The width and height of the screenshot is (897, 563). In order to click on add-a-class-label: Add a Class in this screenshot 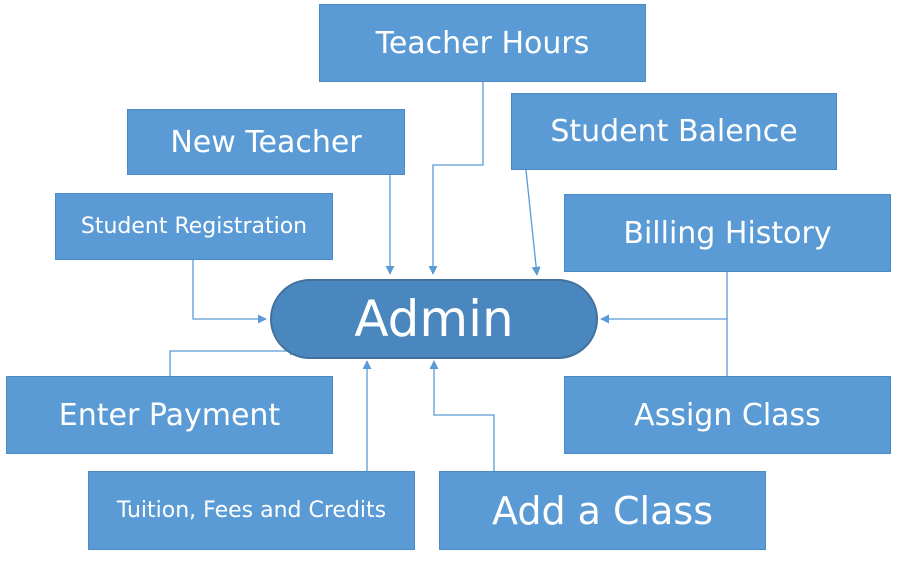, I will do `click(602, 510)`.